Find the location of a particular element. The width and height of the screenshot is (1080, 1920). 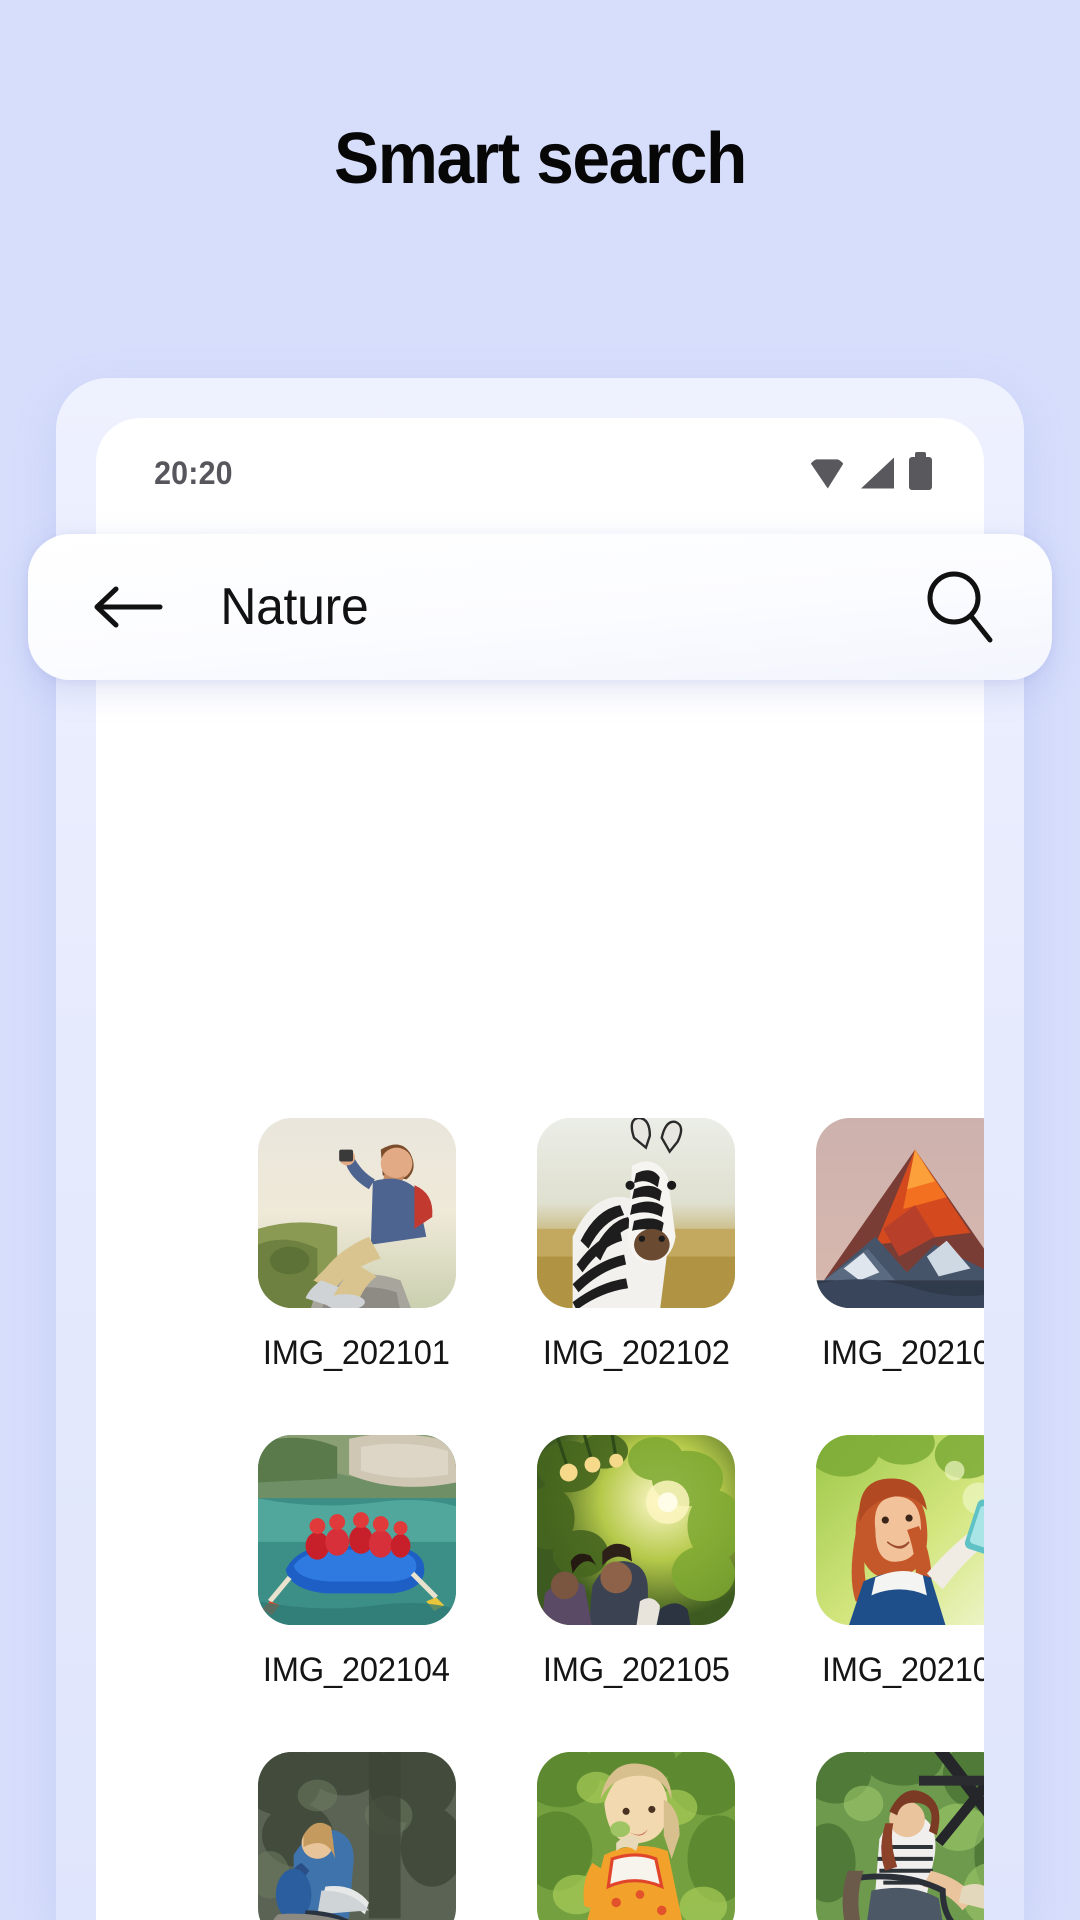

photo-label: IMG_202104 is located at coordinates (357, 1670).